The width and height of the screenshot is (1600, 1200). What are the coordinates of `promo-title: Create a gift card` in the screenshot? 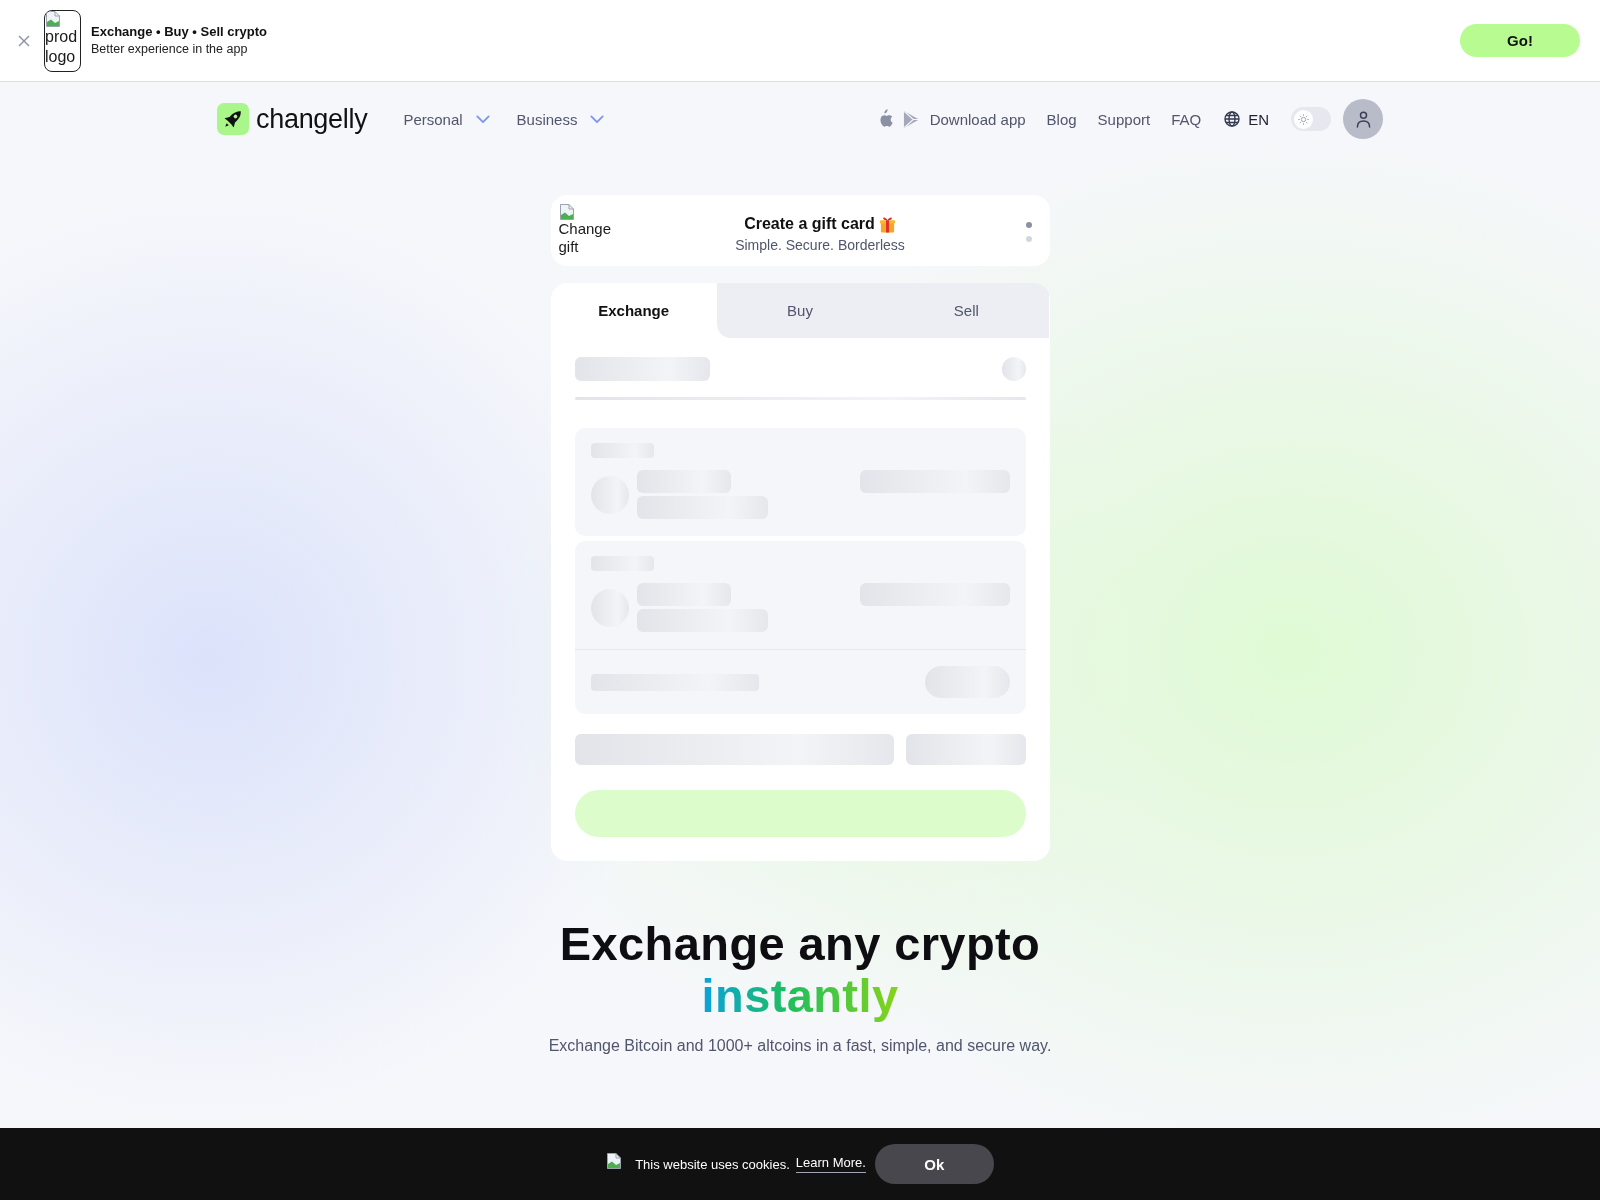 It's located at (809, 224).